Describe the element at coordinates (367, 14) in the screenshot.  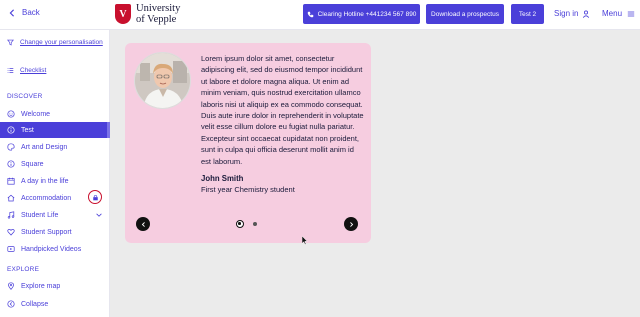
I see `clearing-hotline-label: Clearing Hotline +441234 567 890` at that location.